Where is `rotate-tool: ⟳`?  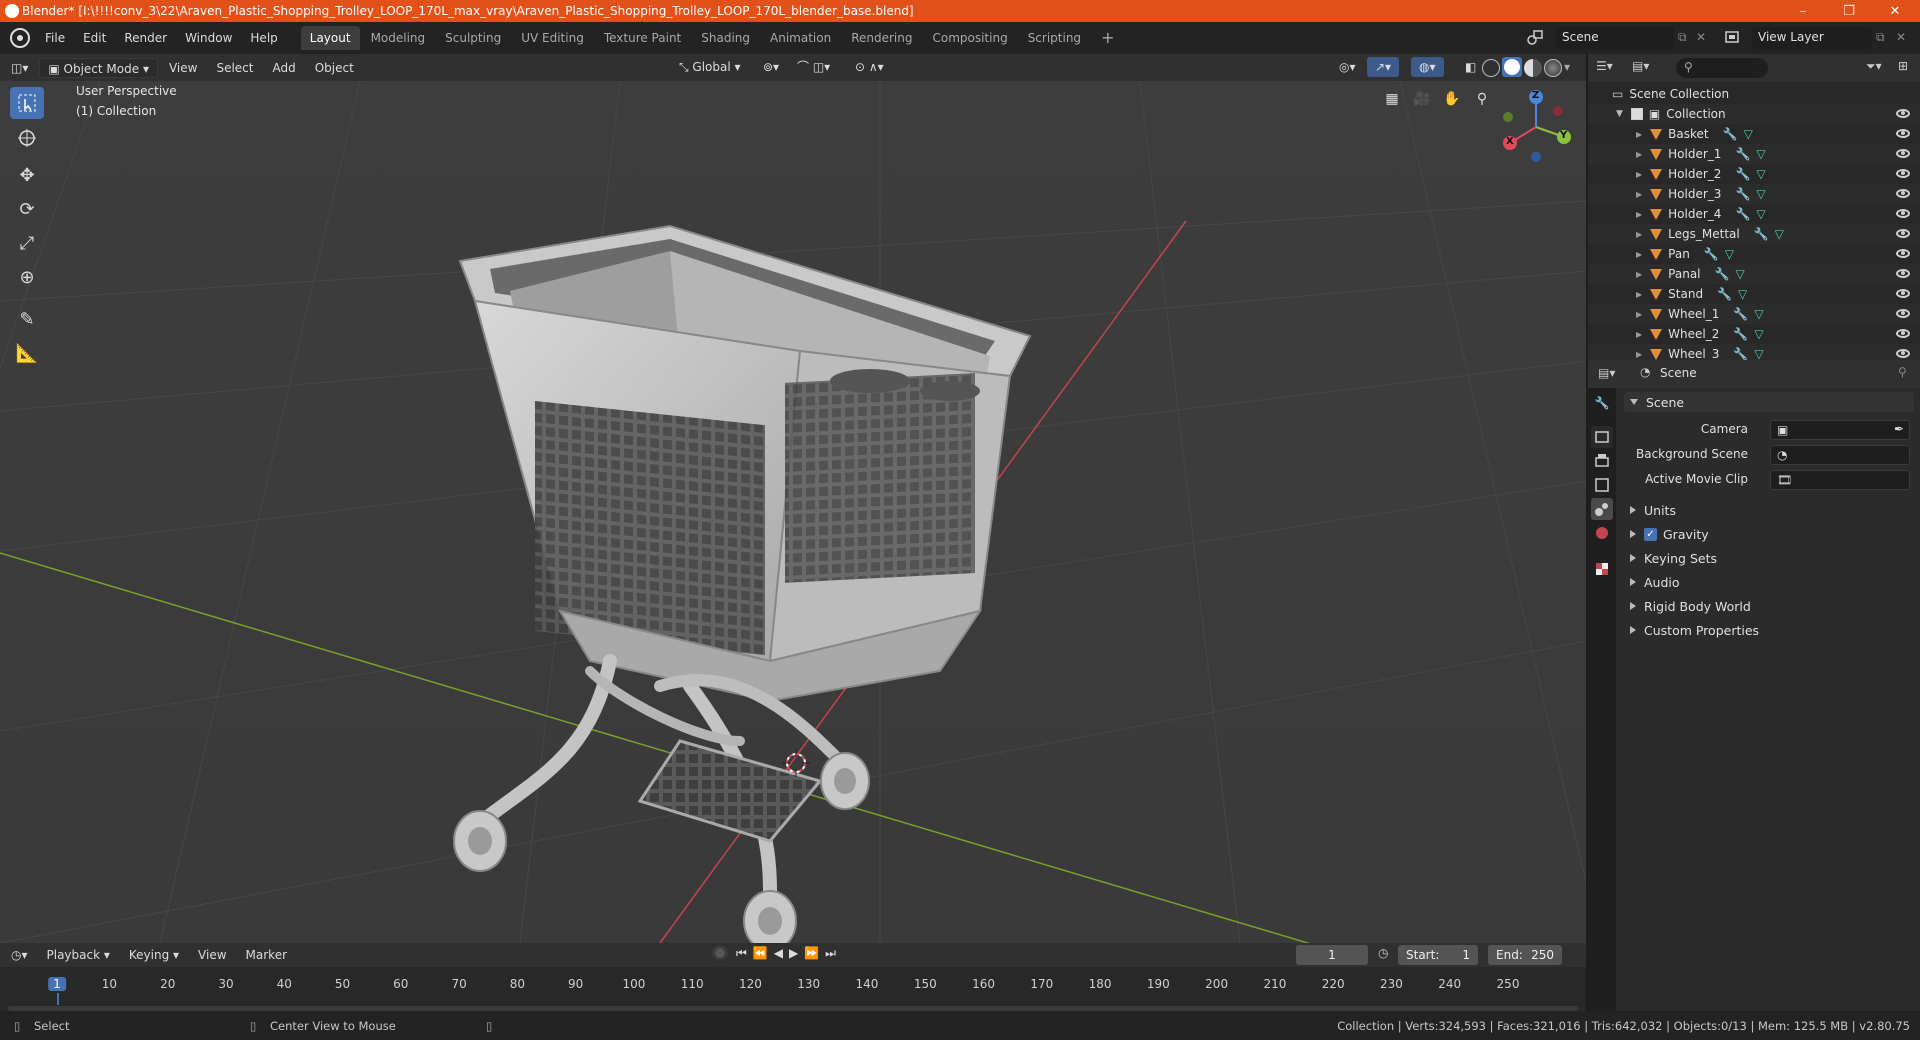
rotate-tool: ⟳ is located at coordinates (27, 209).